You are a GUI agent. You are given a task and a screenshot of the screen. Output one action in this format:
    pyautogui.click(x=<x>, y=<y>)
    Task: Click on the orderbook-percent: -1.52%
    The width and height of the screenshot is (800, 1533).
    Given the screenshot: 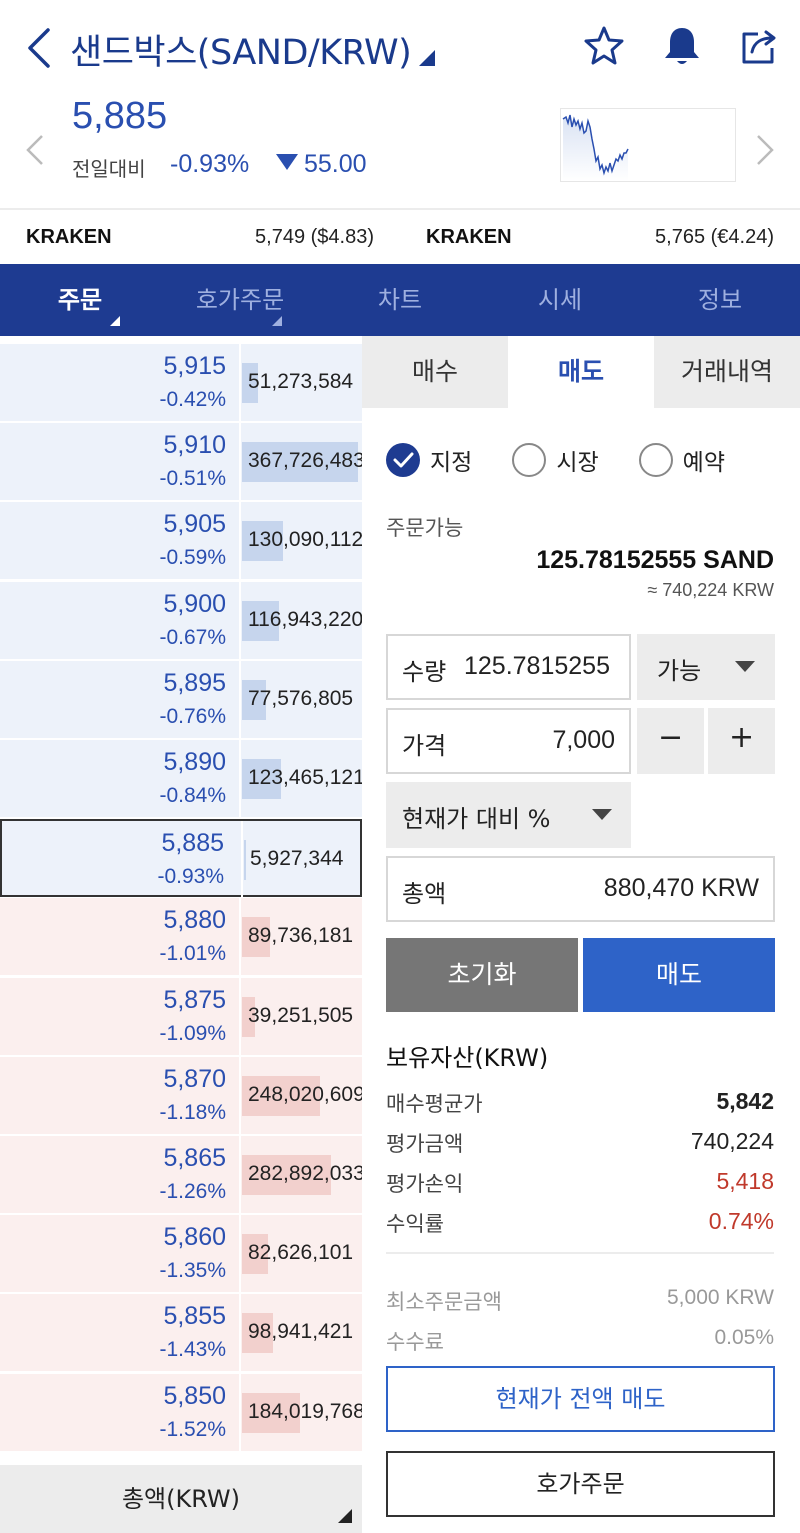 What is the action you would take?
    pyautogui.click(x=192, y=1429)
    